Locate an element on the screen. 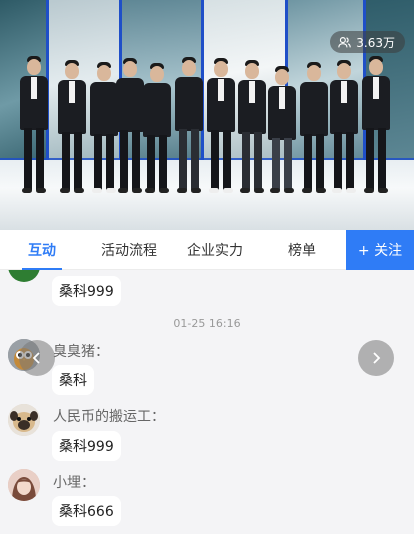 This screenshot has height=534, width=414. people-icon is located at coordinates (345, 41).